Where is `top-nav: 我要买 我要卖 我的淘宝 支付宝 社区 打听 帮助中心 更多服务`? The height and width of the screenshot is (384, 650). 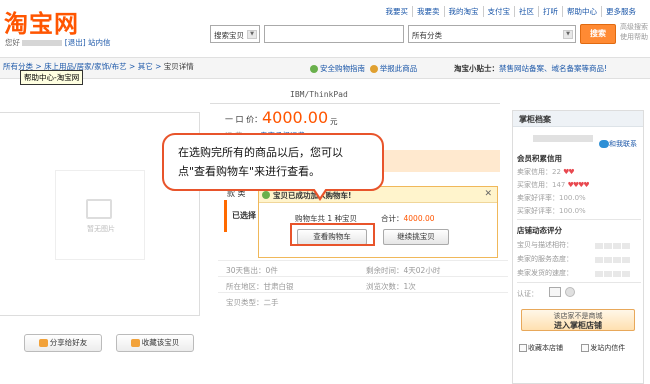 top-nav: 我要买 我要卖 我的淘宝 支付宝 社区 打听 帮助中心 更多服务 is located at coordinates (511, 11).